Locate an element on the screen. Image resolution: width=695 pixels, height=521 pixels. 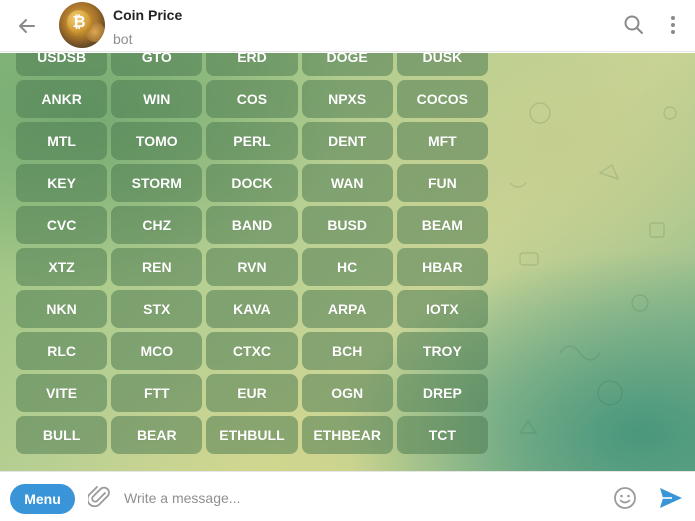
keyboard-button-stx: STX is located at coordinates (157, 309).